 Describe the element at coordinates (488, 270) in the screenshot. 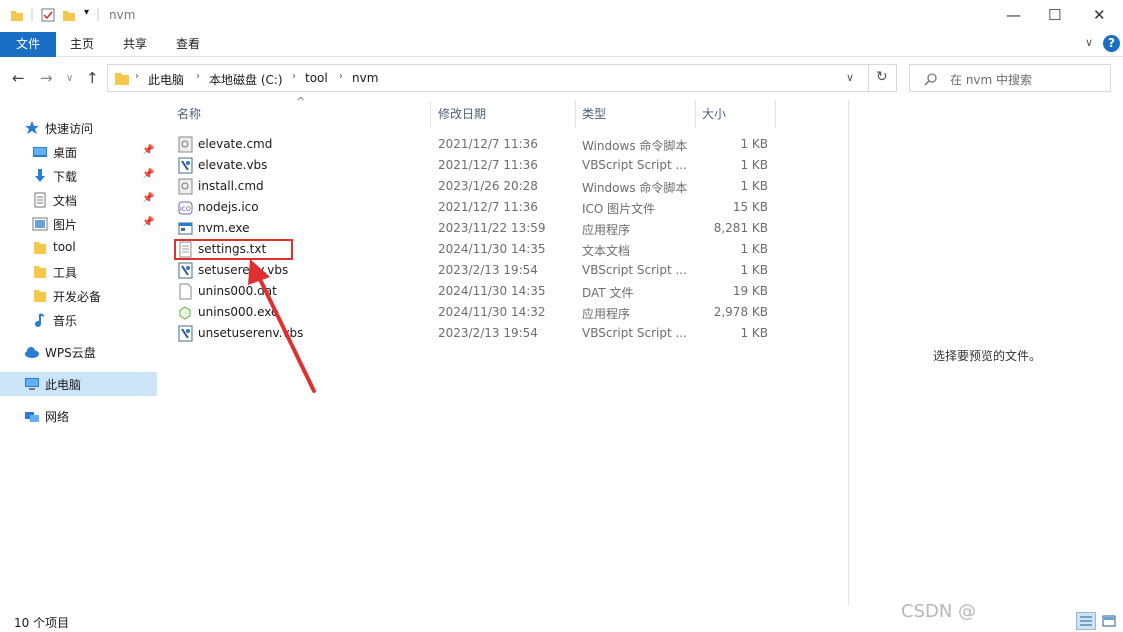

I see `file-date: 2023/2/13 19:54` at that location.